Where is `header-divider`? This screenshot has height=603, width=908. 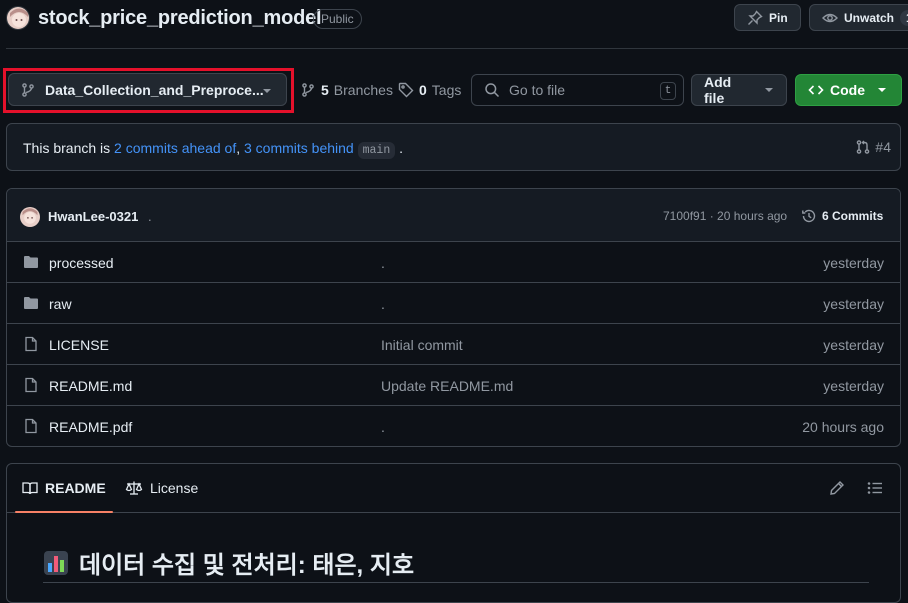 header-divider is located at coordinates (457, 48).